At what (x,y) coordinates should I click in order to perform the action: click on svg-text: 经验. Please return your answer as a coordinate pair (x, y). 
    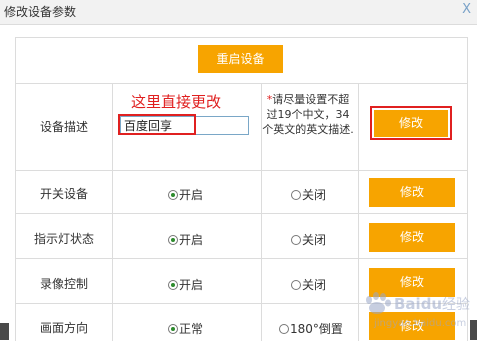
    Looking at the image, I should click on (456, 305).